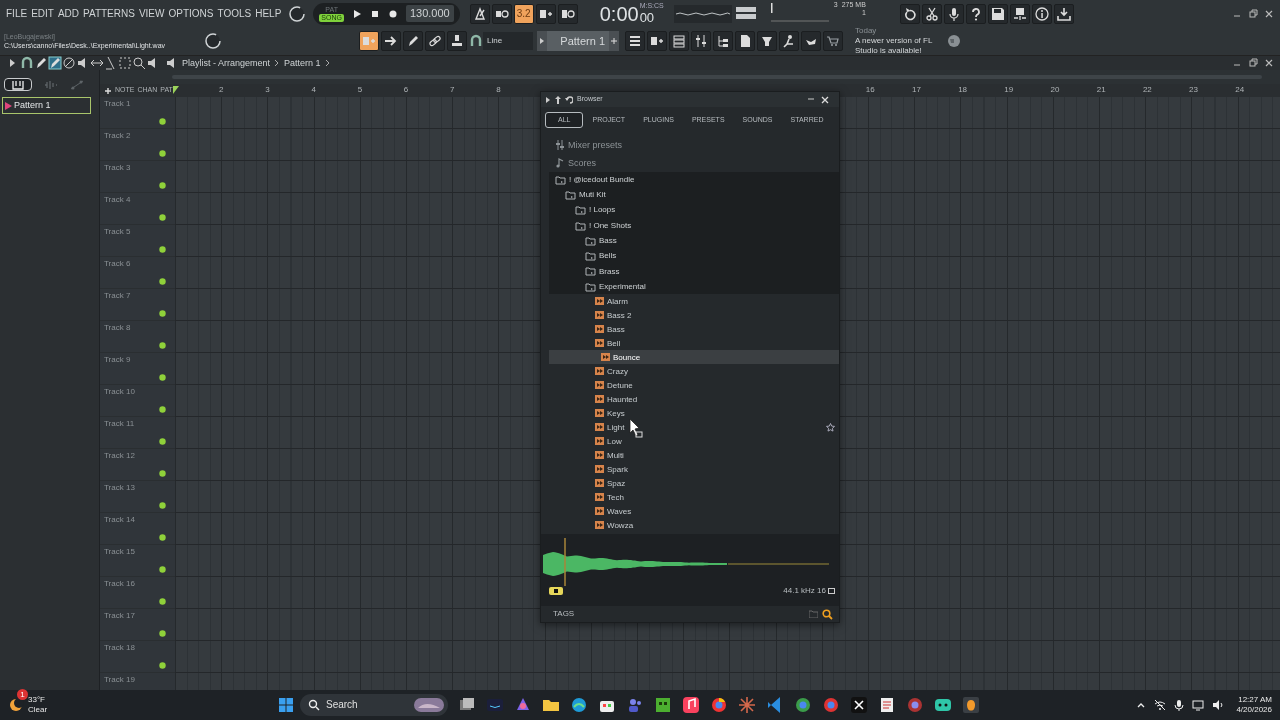  What do you see at coordinates (963, 89) in the screenshot?
I see `ruler-number: 18` at bounding box center [963, 89].